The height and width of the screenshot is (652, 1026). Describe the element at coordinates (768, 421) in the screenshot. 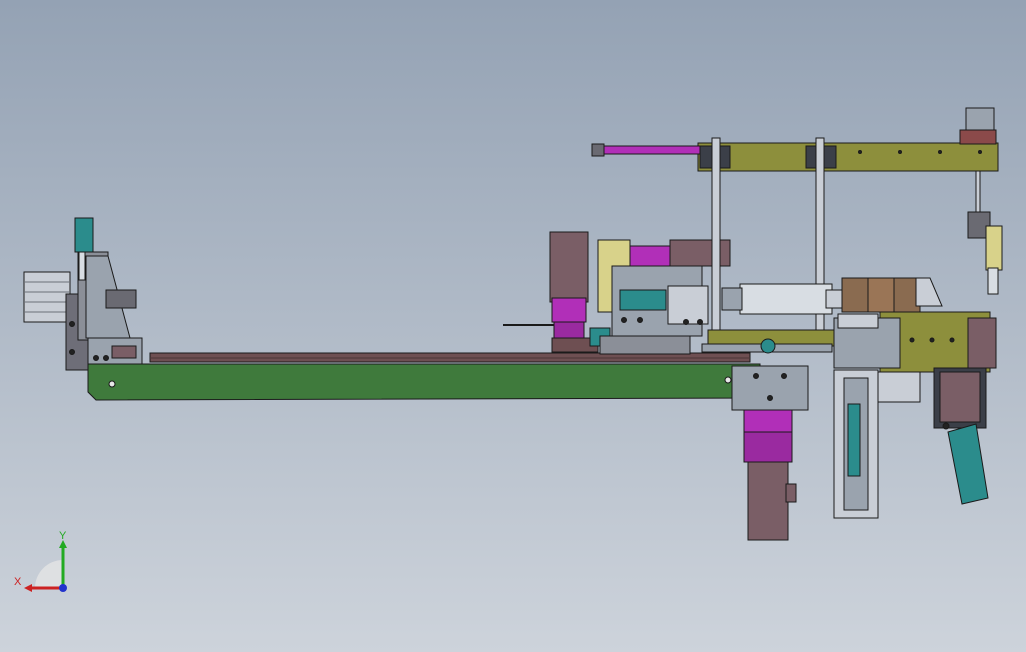

I see `lower-magenta-top` at that location.